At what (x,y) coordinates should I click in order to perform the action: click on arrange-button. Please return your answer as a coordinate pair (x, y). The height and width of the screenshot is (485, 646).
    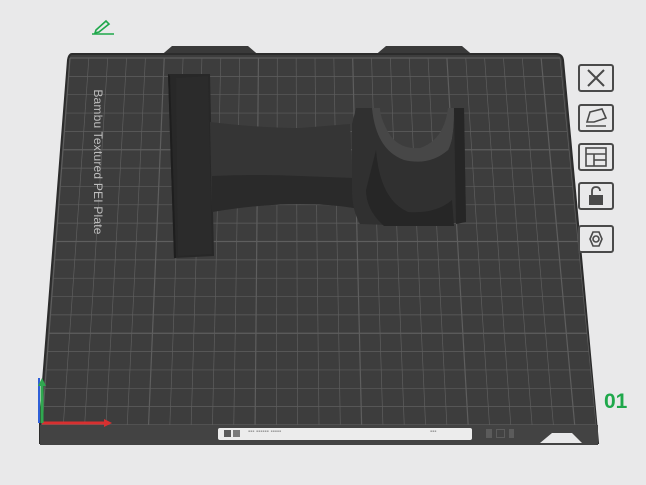
    Looking at the image, I should click on (596, 118).